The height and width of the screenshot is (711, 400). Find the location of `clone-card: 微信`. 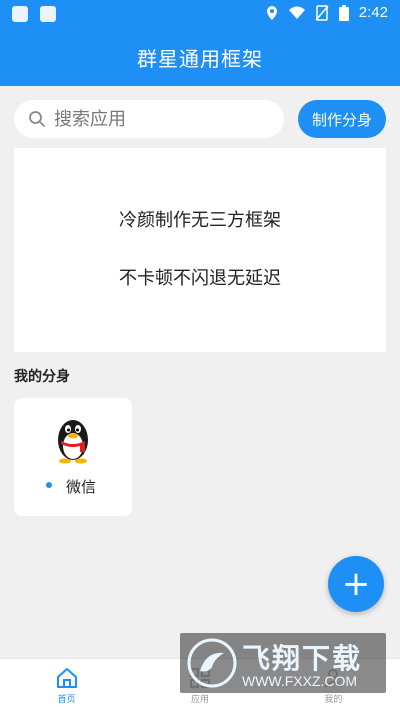

clone-card: 微信 is located at coordinates (73, 457).